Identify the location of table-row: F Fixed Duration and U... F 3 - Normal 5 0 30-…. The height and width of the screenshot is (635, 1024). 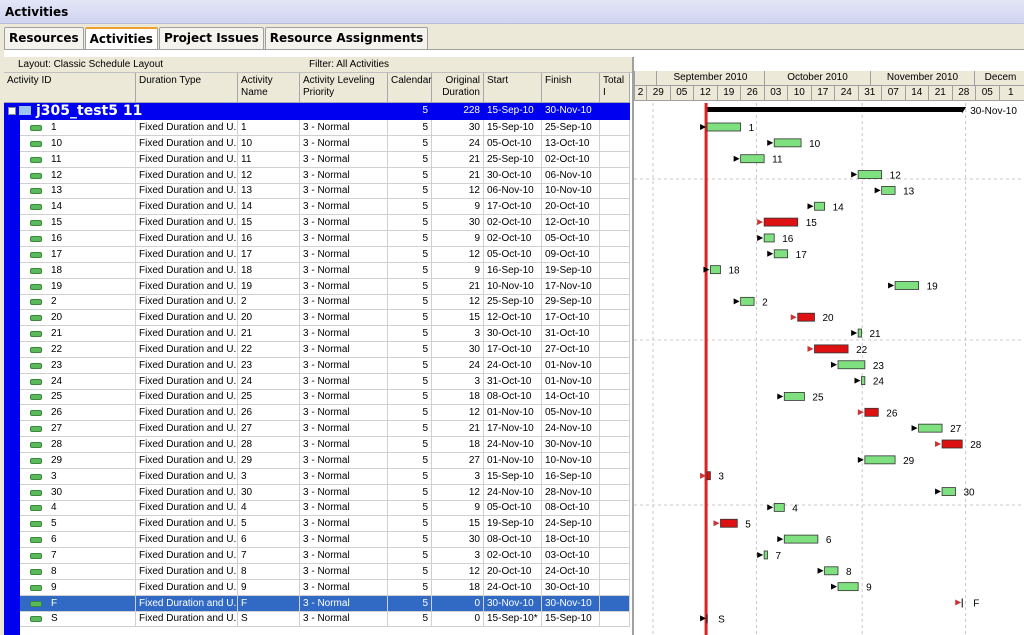
(317, 603).